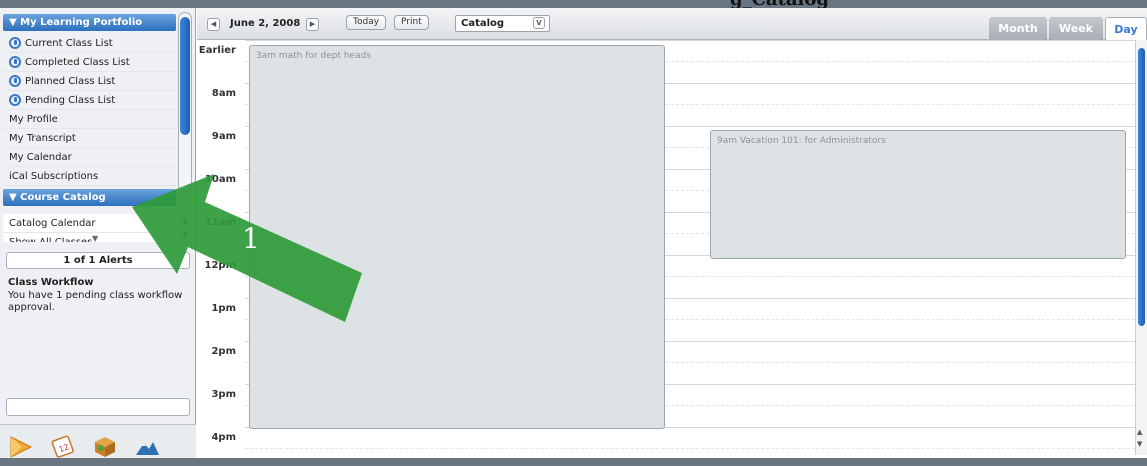  I want to click on catalog-icon, so click(105, 446).